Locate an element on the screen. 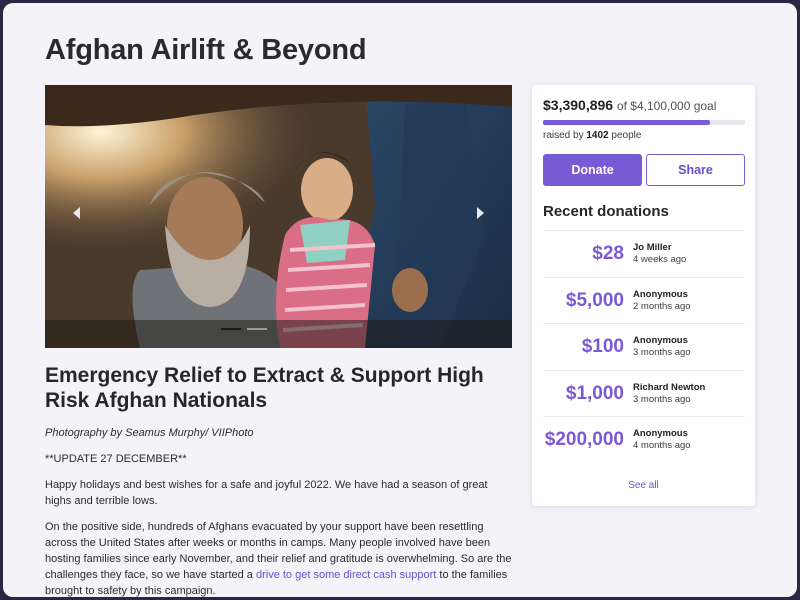 Image resolution: width=800 pixels, height=600 pixels. recent-donations-heading: Recent donations is located at coordinates (606, 211).